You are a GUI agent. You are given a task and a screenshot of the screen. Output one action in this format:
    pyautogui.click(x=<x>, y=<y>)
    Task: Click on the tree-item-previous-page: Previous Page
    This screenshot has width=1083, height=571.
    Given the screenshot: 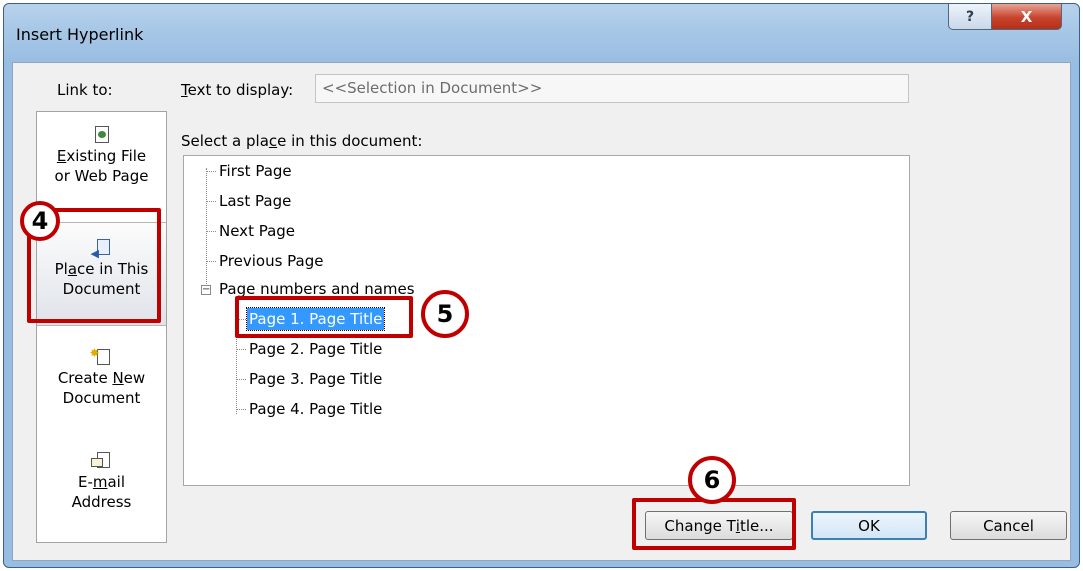 What is the action you would take?
    pyautogui.click(x=271, y=261)
    